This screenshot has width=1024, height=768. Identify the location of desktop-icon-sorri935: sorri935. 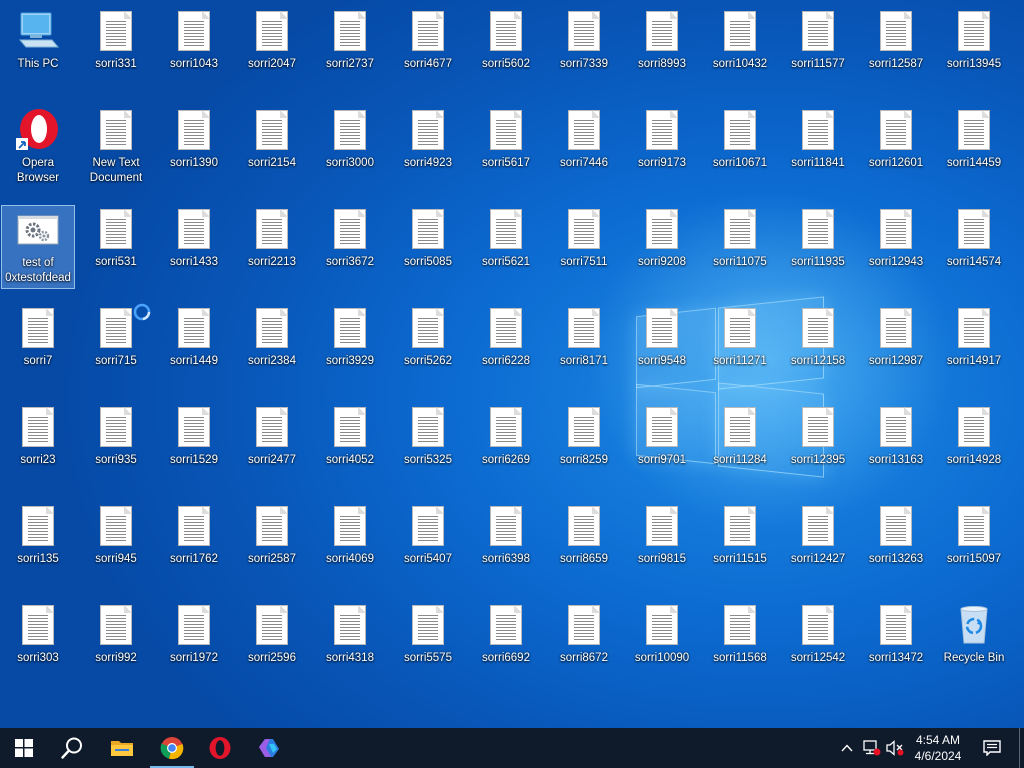
(116, 445).